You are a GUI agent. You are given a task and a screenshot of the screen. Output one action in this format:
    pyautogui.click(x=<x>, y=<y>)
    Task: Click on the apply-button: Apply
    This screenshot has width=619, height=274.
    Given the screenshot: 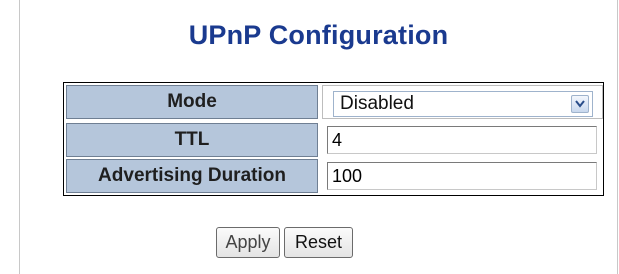 What is the action you would take?
    pyautogui.click(x=248, y=242)
    